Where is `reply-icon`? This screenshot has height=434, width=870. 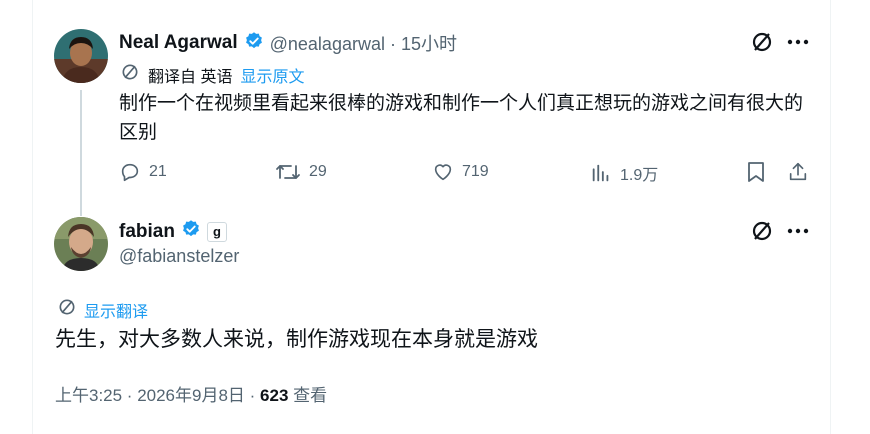 reply-icon is located at coordinates (130, 172).